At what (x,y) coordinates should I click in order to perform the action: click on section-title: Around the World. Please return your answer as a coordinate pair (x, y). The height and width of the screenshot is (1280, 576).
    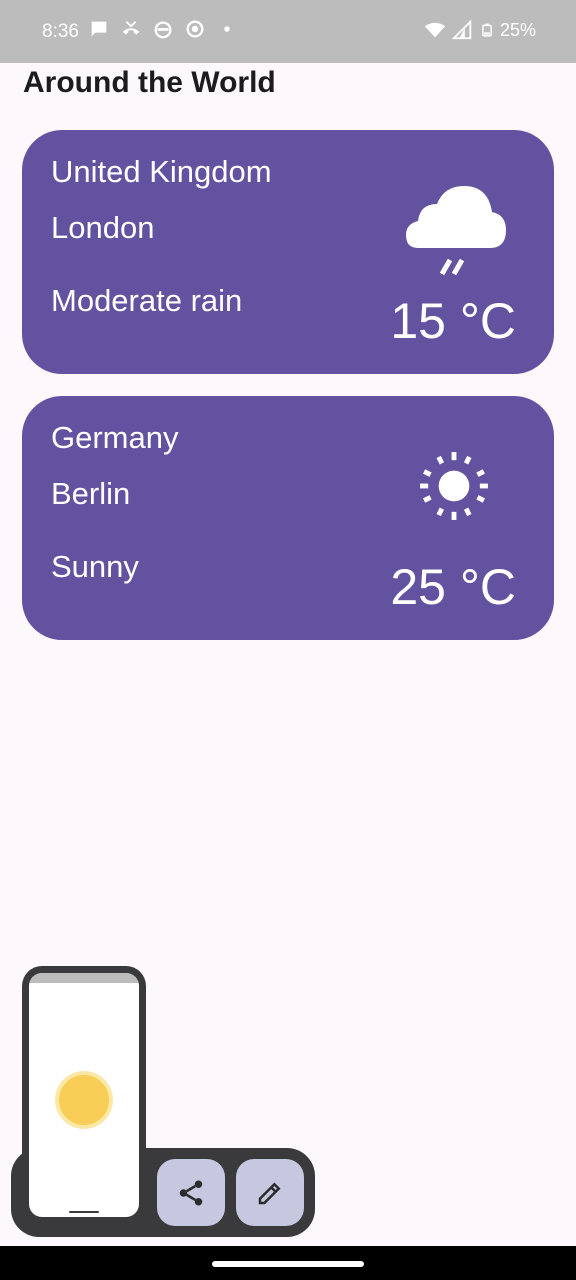
    Looking at the image, I should click on (149, 82).